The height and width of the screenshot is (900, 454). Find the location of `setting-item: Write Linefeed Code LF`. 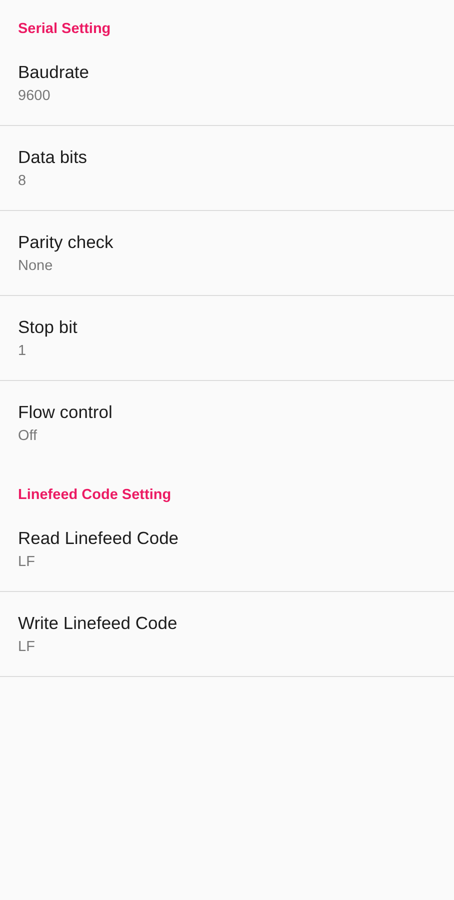

setting-item: Write Linefeed Code LF is located at coordinates (227, 634).